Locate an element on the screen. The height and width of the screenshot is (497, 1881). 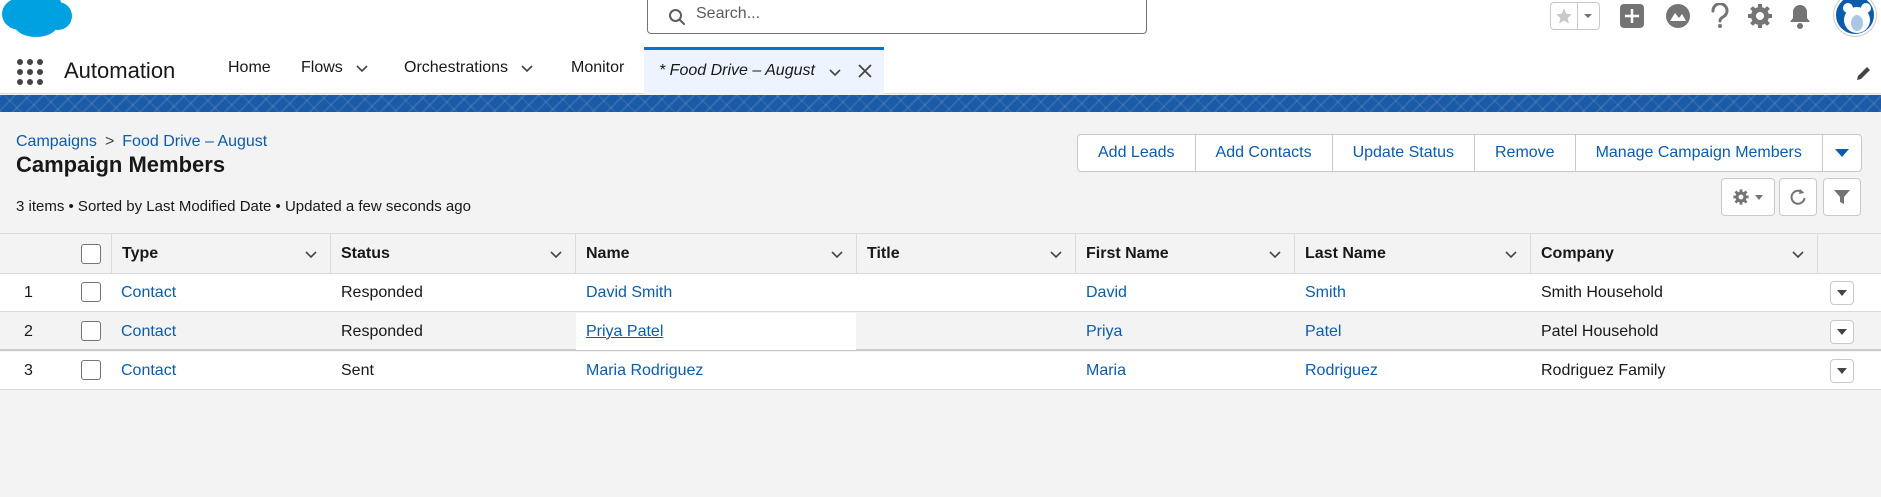
manage-campaign-members-button: Manage Campaign Members is located at coordinates (1698, 153).